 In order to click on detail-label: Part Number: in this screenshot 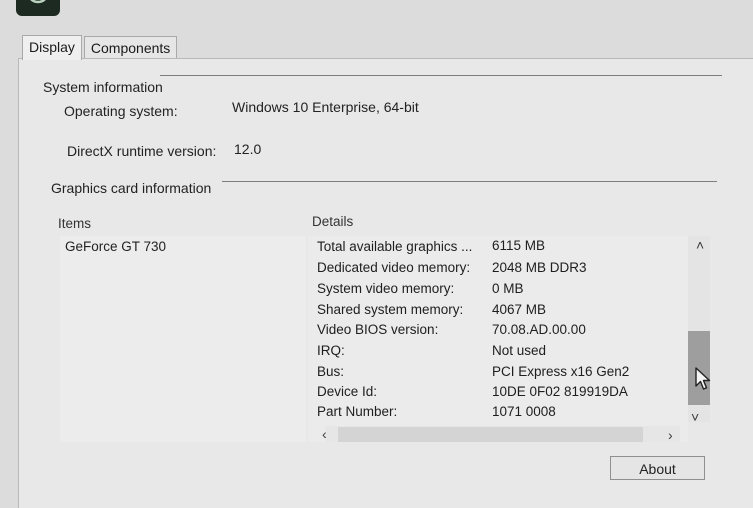, I will do `click(357, 411)`.